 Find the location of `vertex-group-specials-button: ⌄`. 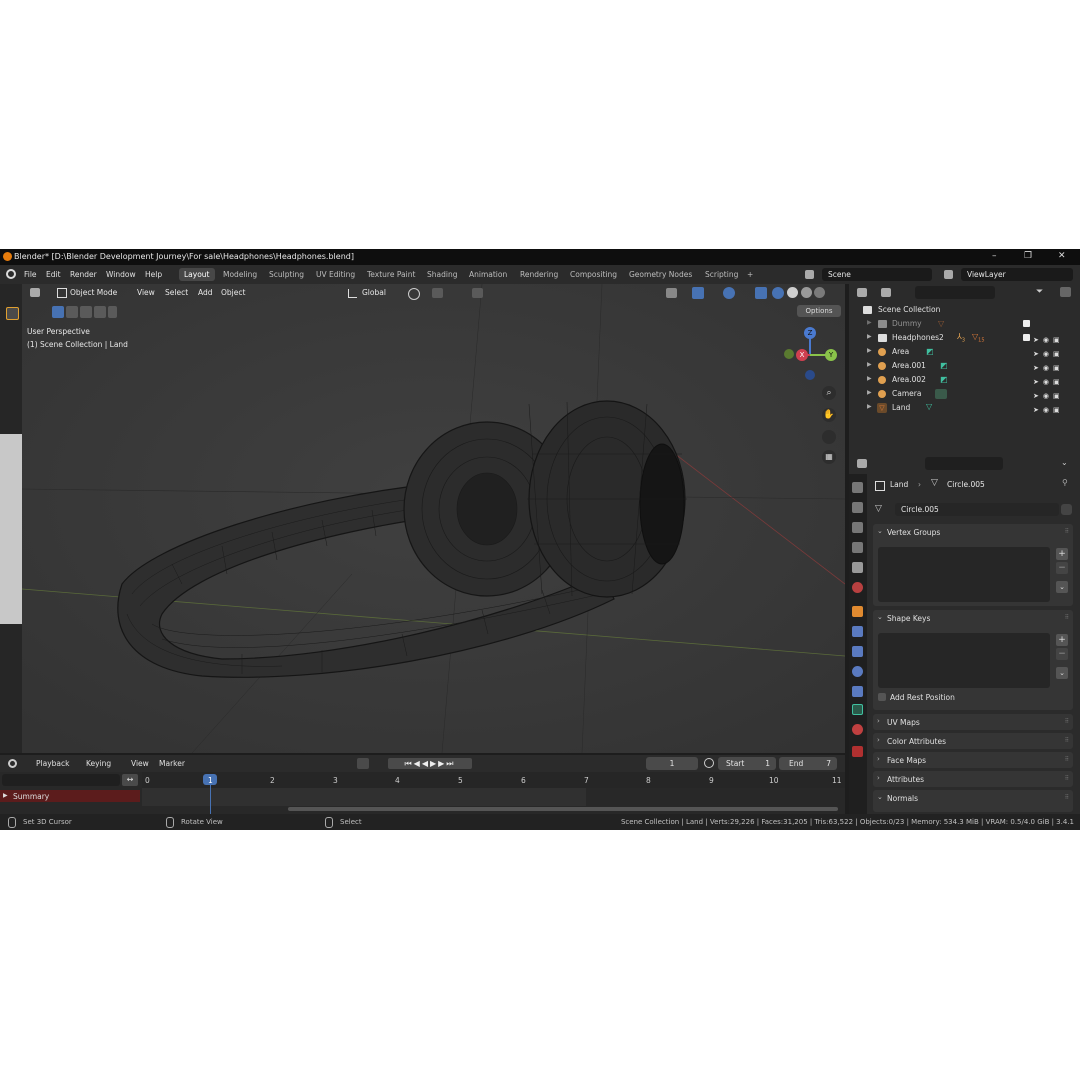

vertex-group-specials-button: ⌄ is located at coordinates (1062, 587).